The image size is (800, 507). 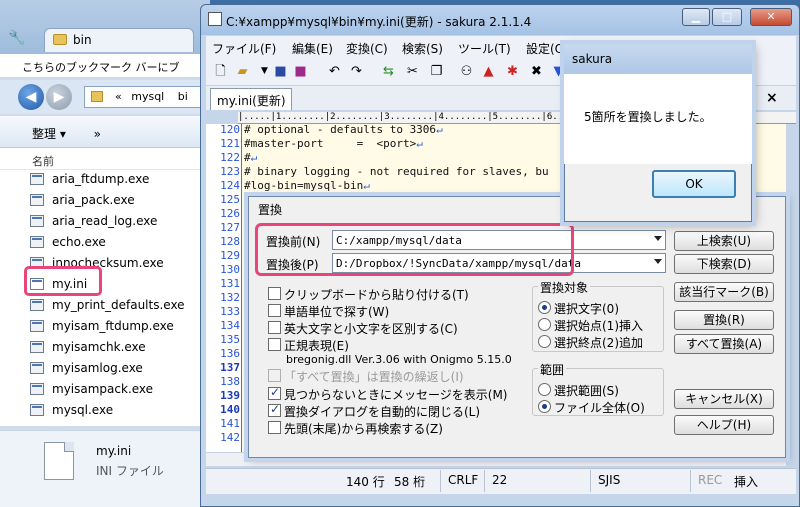 I want to click on tab-close-icon: ×, so click(x=772, y=98).